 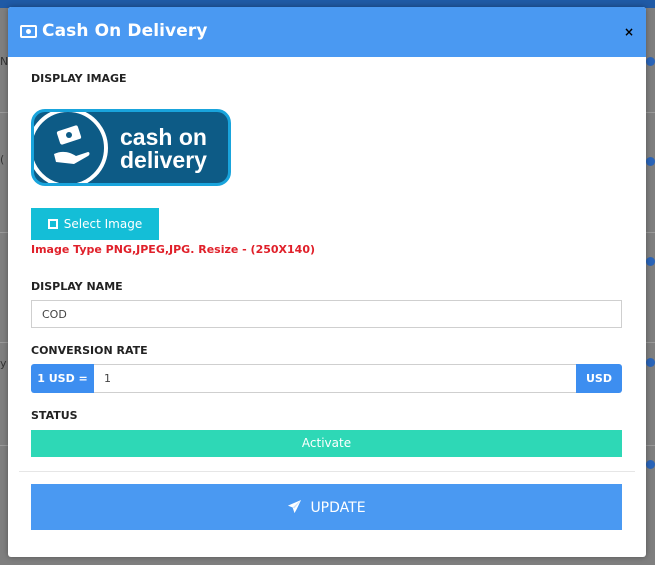 What do you see at coordinates (52, 224) in the screenshot?
I see `image-icon` at bounding box center [52, 224].